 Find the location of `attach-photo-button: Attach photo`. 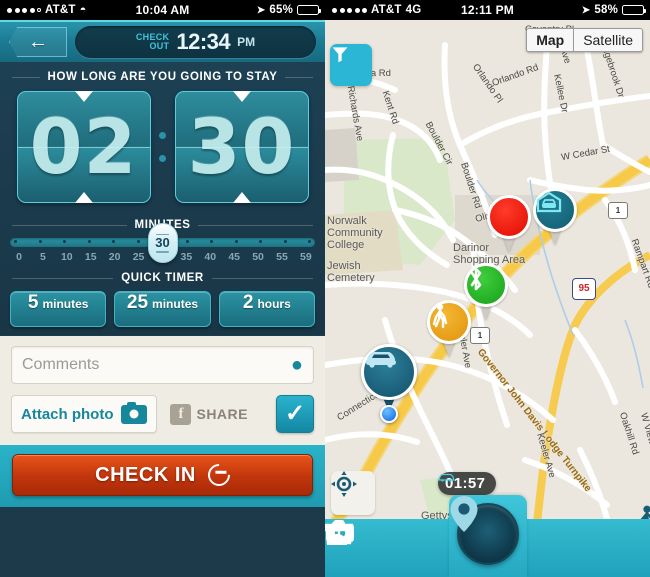

attach-photo-button: Attach photo is located at coordinates (84, 414).